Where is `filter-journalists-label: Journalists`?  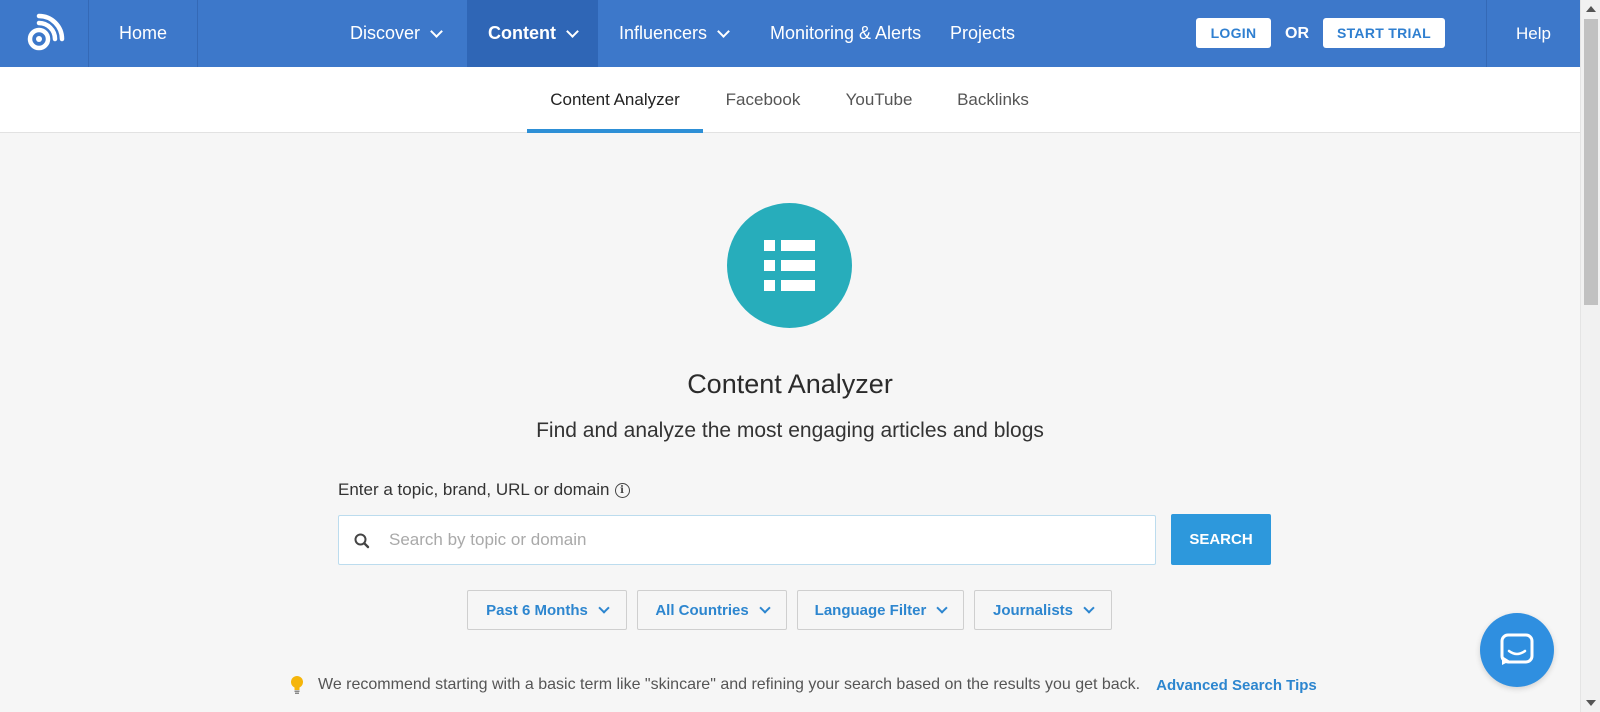
filter-journalists-label: Journalists is located at coordinates (1033, 610).